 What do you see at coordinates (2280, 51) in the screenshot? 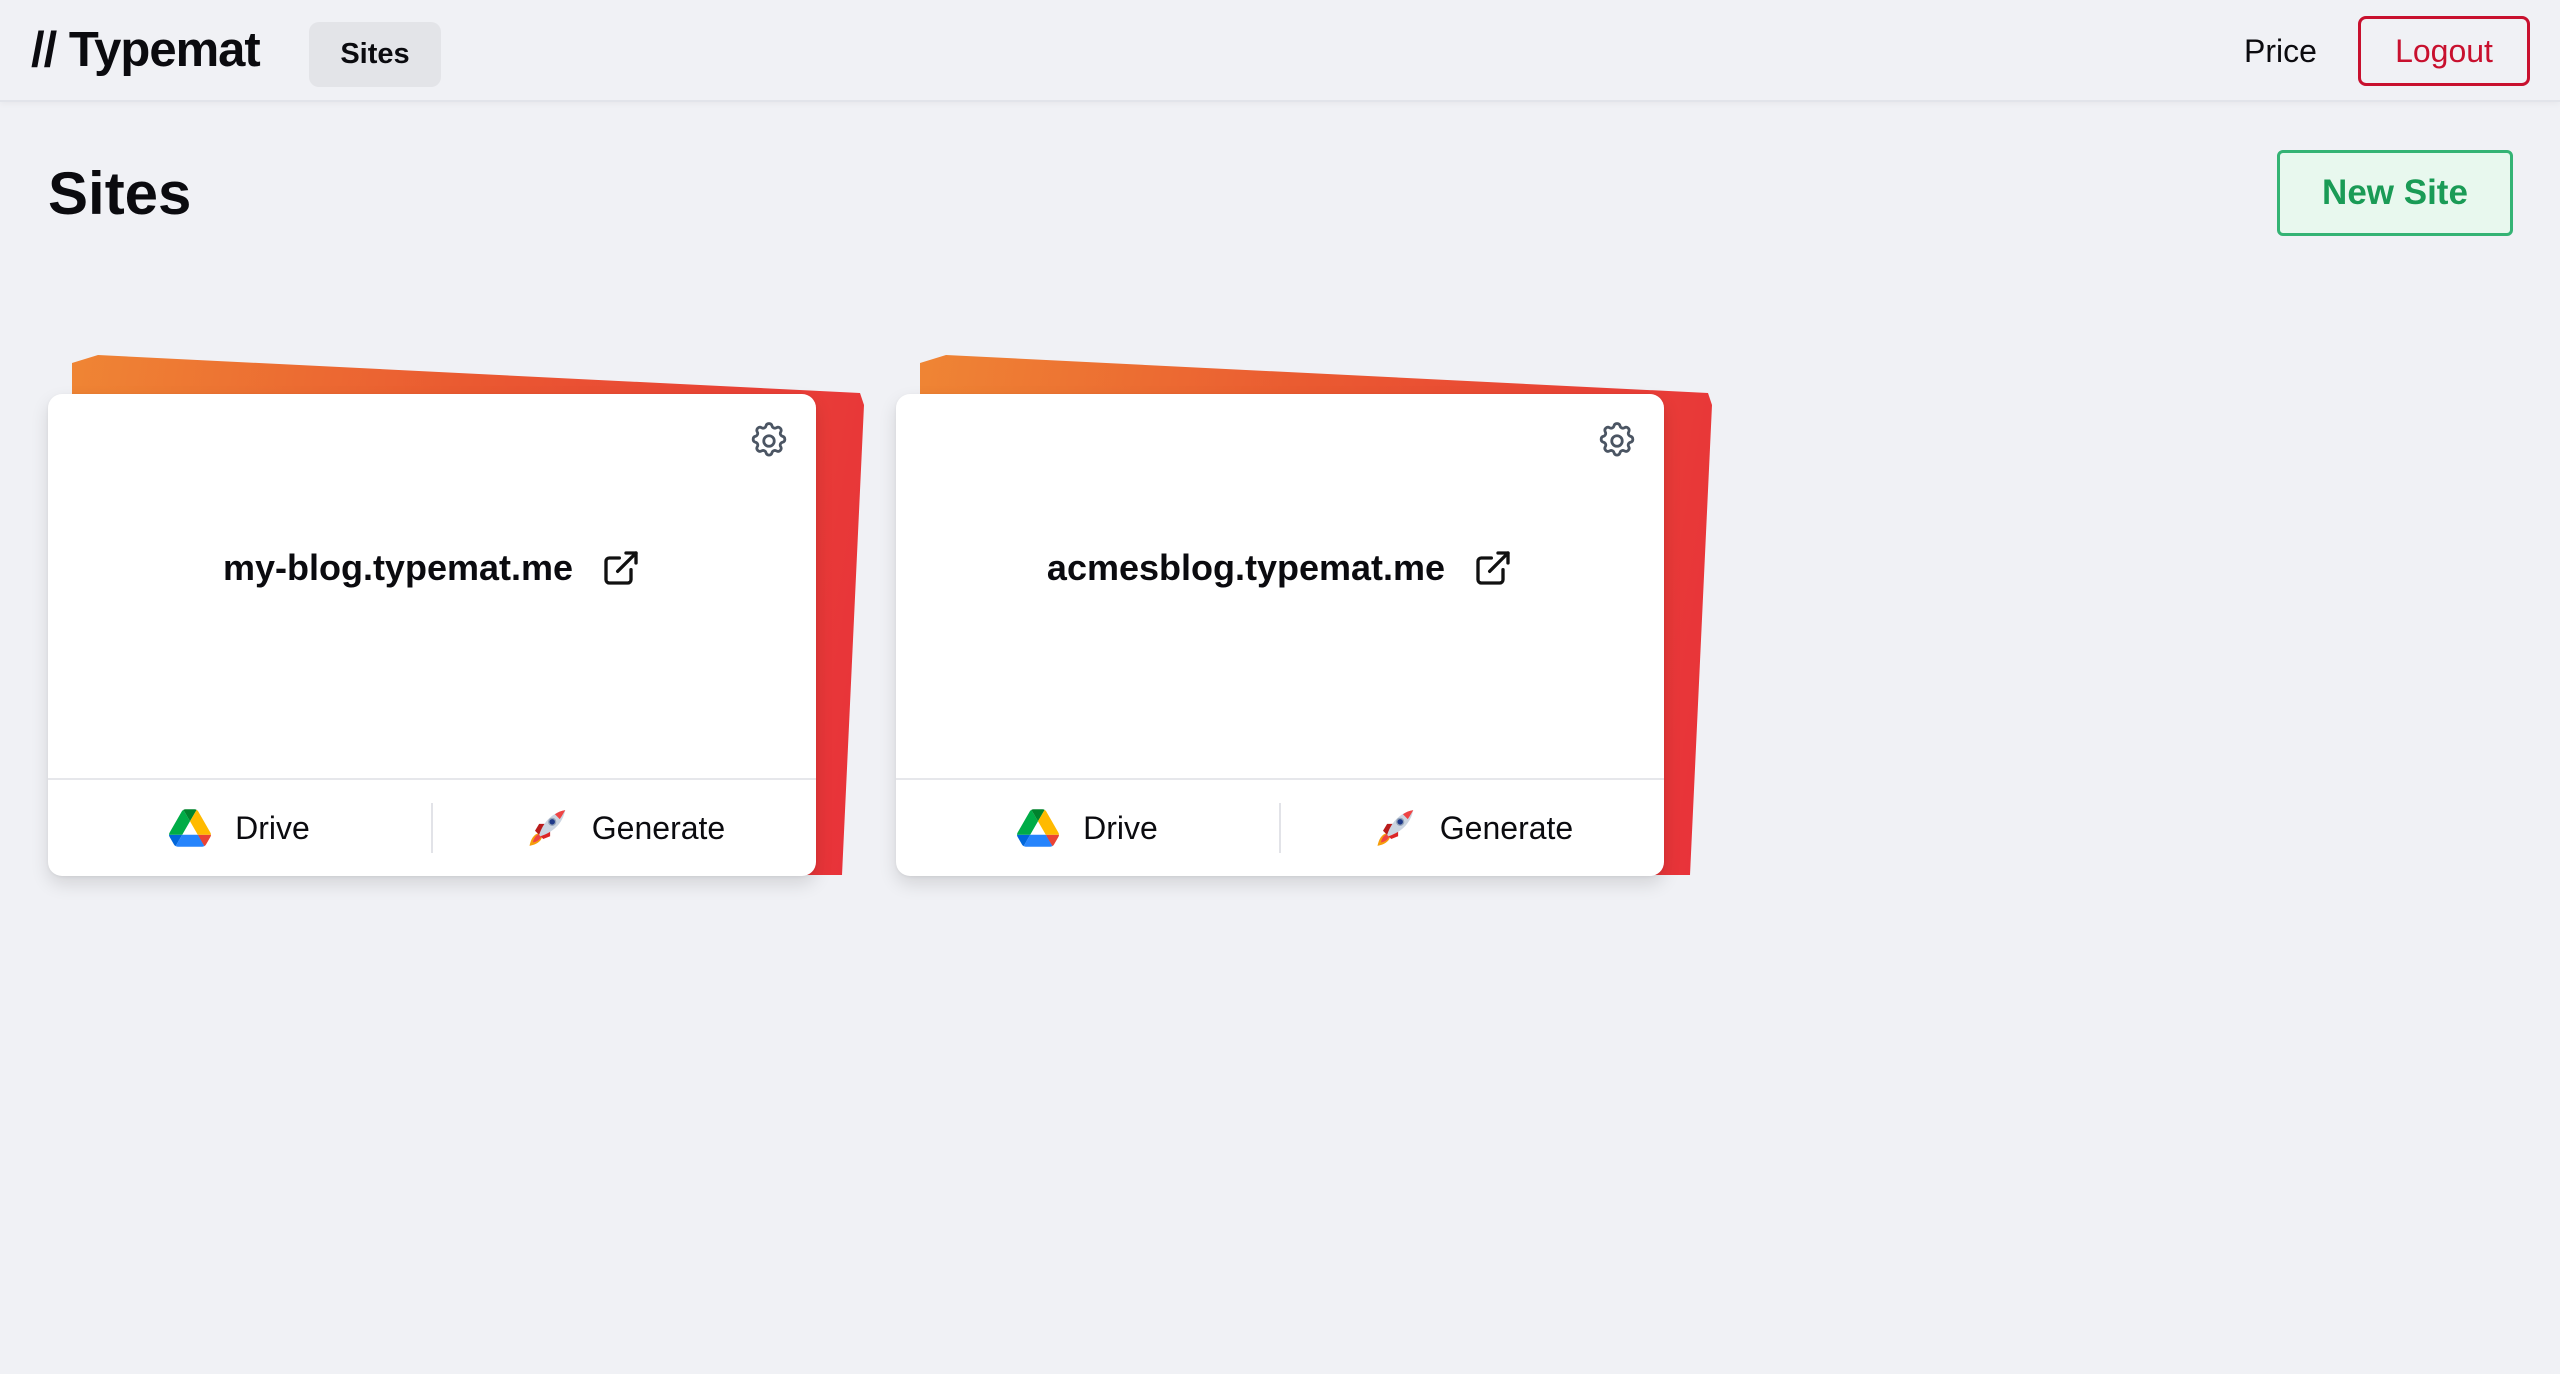
I see `nav-price-link: Price` at bounding box center [2280, 51].